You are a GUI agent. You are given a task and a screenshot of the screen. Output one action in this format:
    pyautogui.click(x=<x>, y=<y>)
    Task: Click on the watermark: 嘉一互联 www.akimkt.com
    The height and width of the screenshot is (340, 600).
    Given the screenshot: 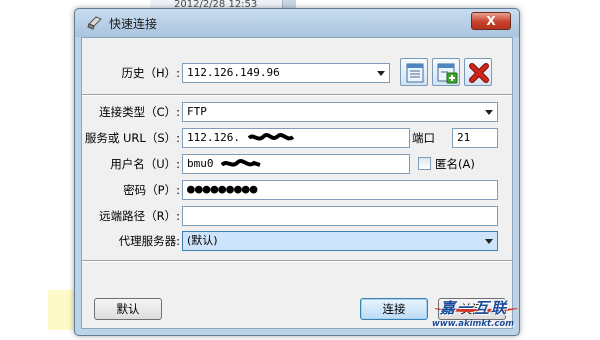 What is the action you would take?
    pyautogui.click(x=476, y=315)
    